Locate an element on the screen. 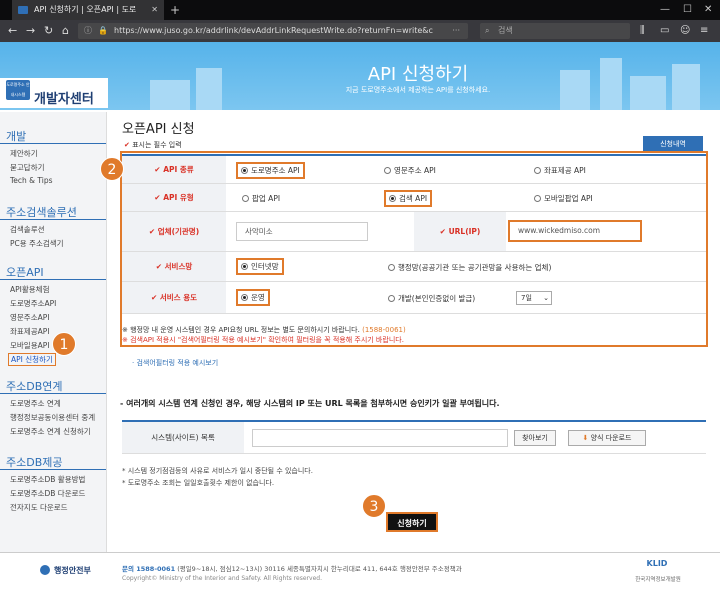  history-button: 신청내역 is located at coordinates (673, 144).